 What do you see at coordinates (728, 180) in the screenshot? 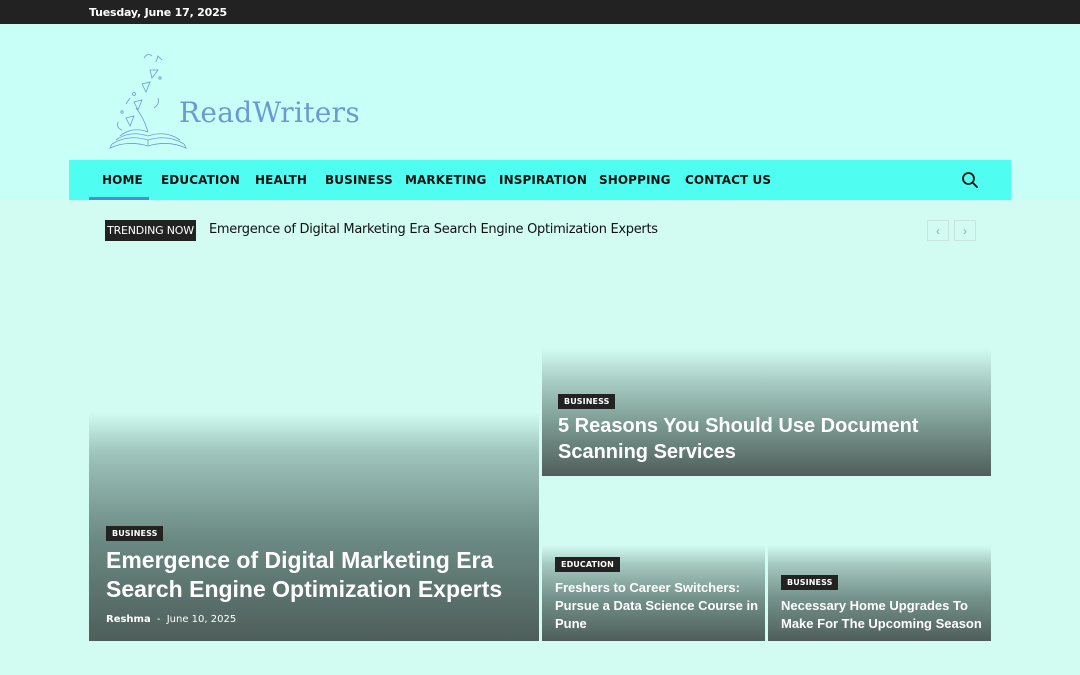
I see `nav-item-contact-us: CONTACT US` at bounding box center [728, 180].